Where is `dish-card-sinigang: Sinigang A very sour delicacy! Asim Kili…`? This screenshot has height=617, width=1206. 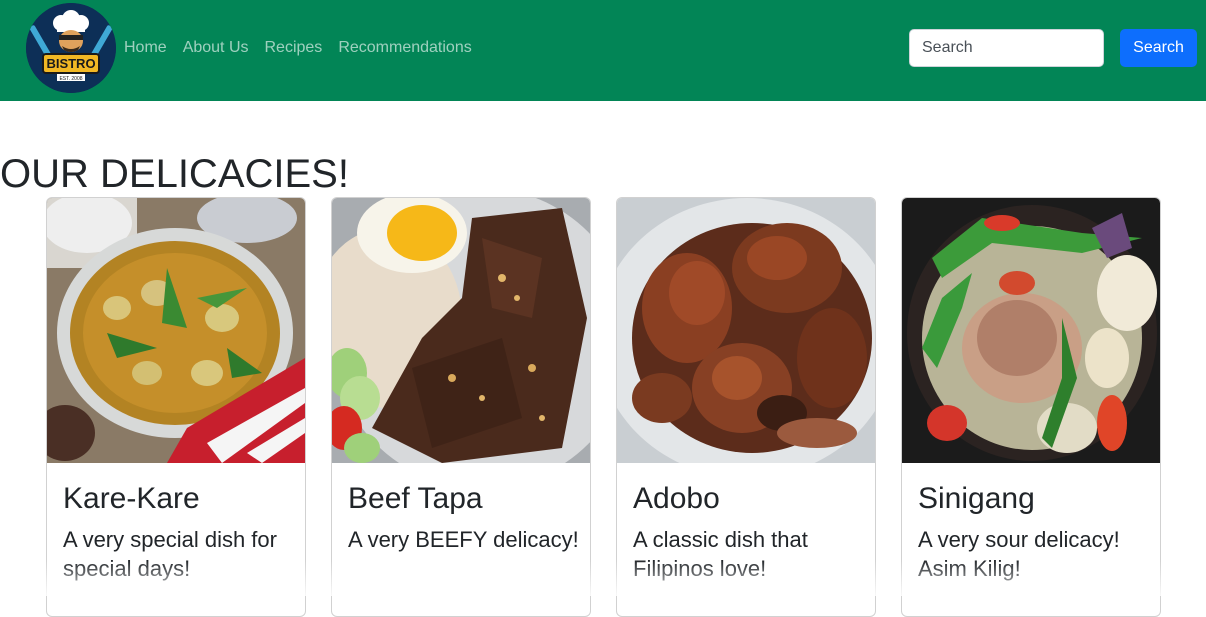
dish-card-sinigang: Sinigang A very sour delicacy! Asim Kili… is located at coordinates (1031, 407).